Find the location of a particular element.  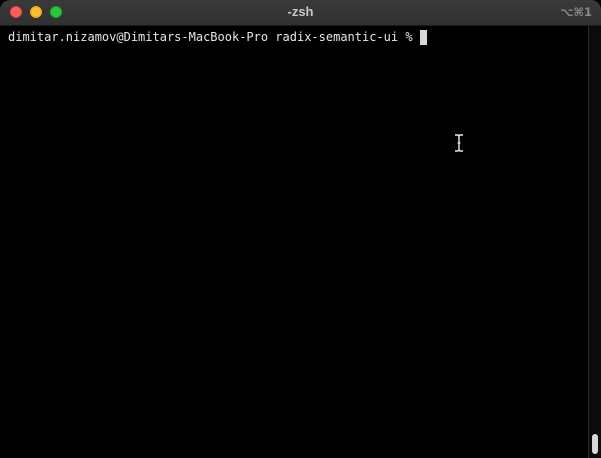

text-cursor is located at coordinates (423, 37).